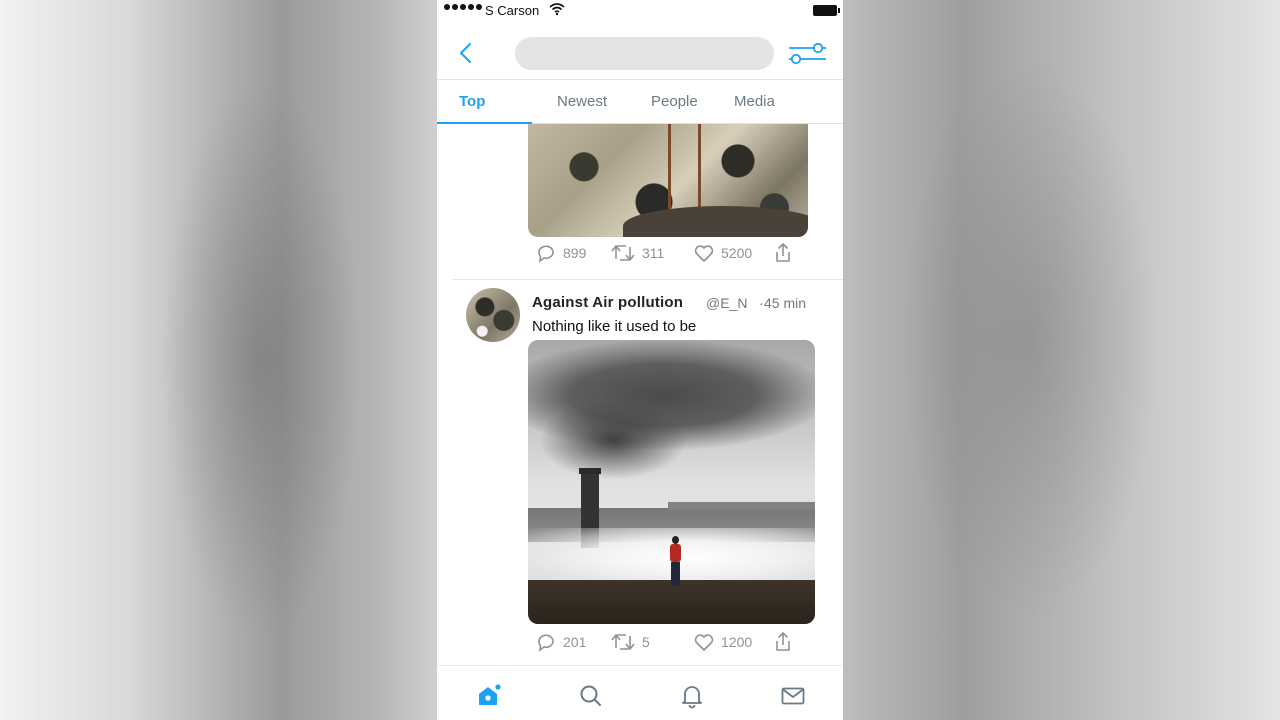 This screenshot has height=720, width=1280. Describe the element at coordinates (575, 253) in the screenshot. I see `reply-count: 899` at that location.